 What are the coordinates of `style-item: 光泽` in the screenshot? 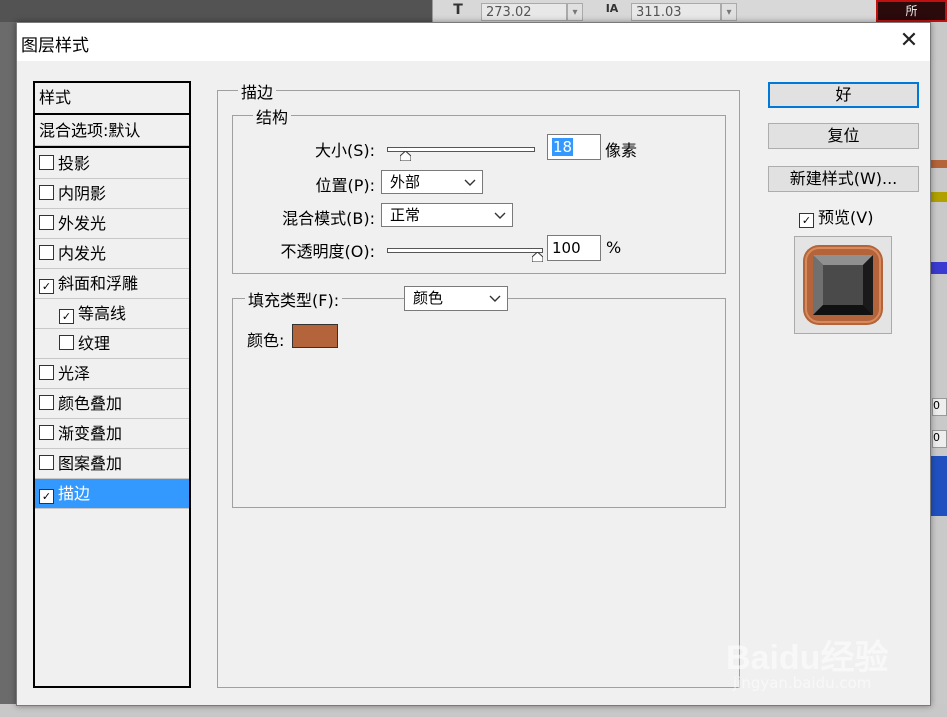 It's located at (112, 374).